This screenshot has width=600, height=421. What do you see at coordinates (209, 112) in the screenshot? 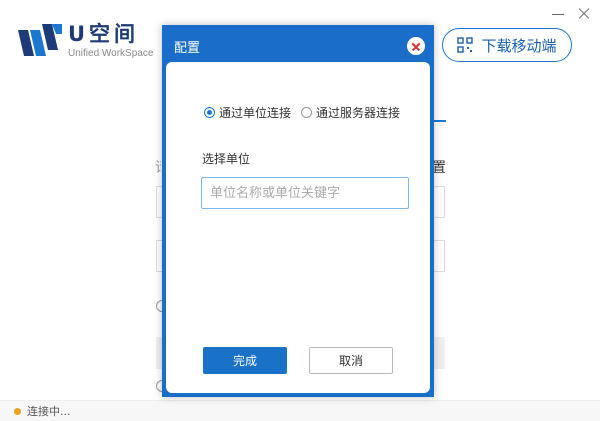
I see `radio-checked-icon` at bounding box center [209, 112].